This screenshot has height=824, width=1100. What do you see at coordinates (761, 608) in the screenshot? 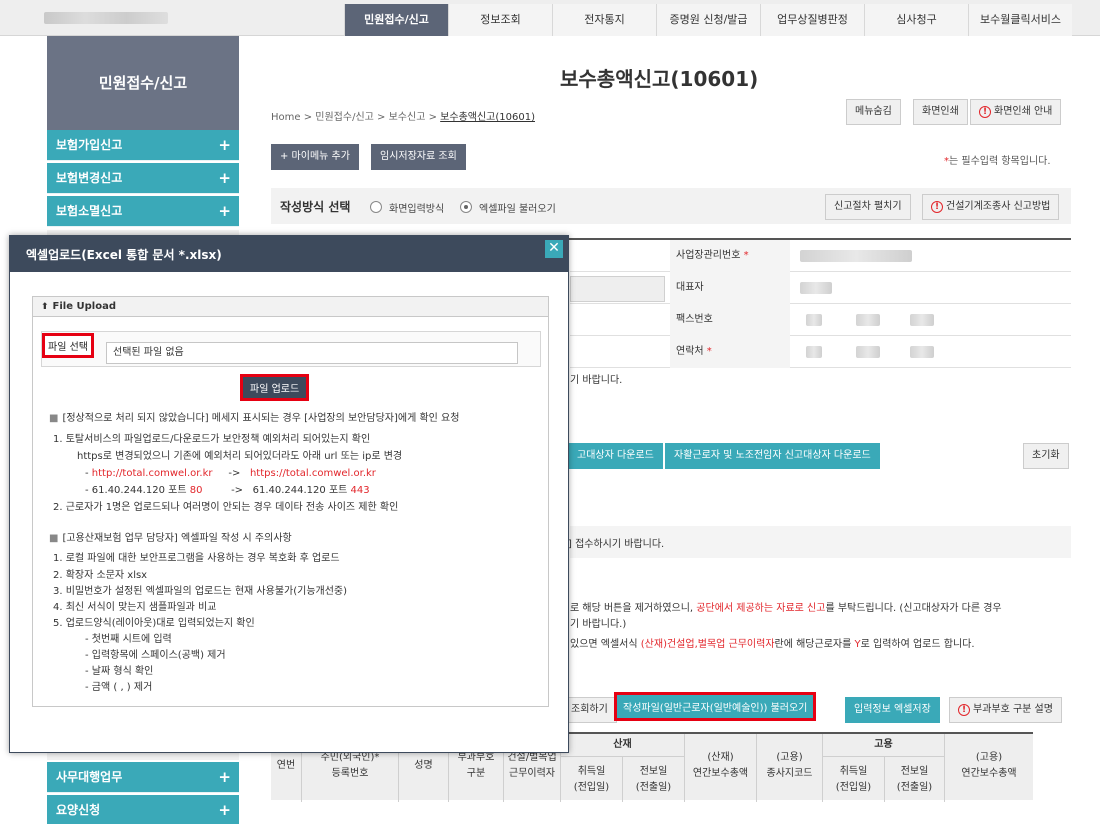
I see `notice-text-3b: 공단에서 제공하는 자료로 신고` at bounding box center [761, 608].